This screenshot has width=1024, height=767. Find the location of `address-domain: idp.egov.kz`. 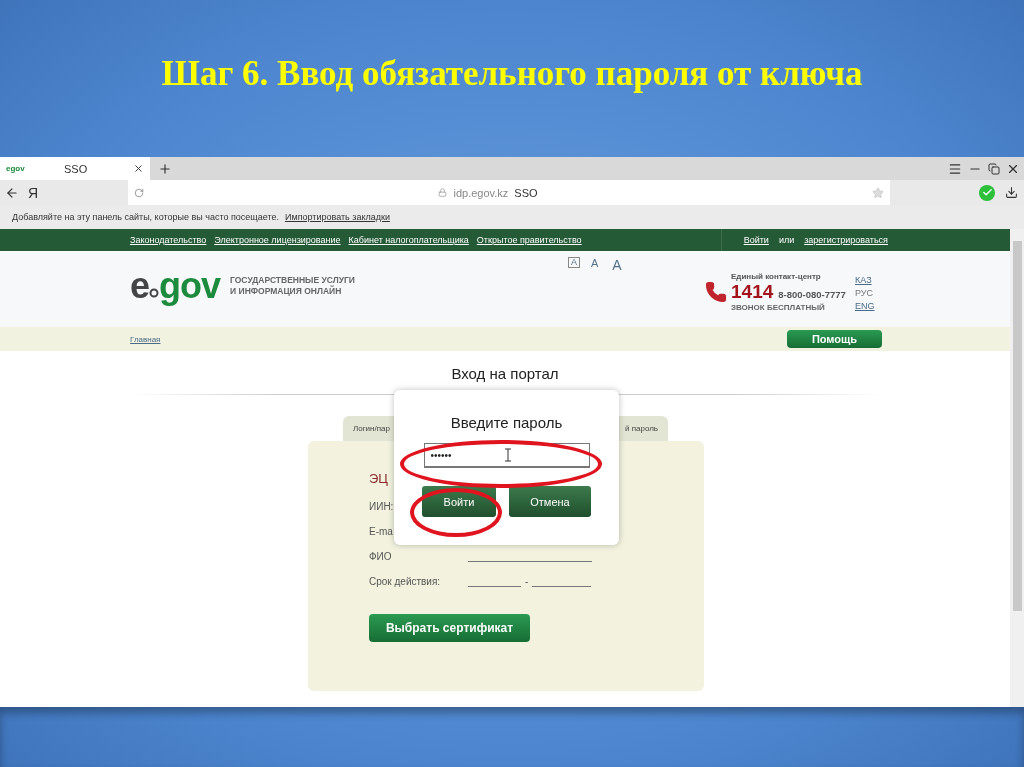

address-domain: idp.egov.kz is located at coordinates (481, 192).